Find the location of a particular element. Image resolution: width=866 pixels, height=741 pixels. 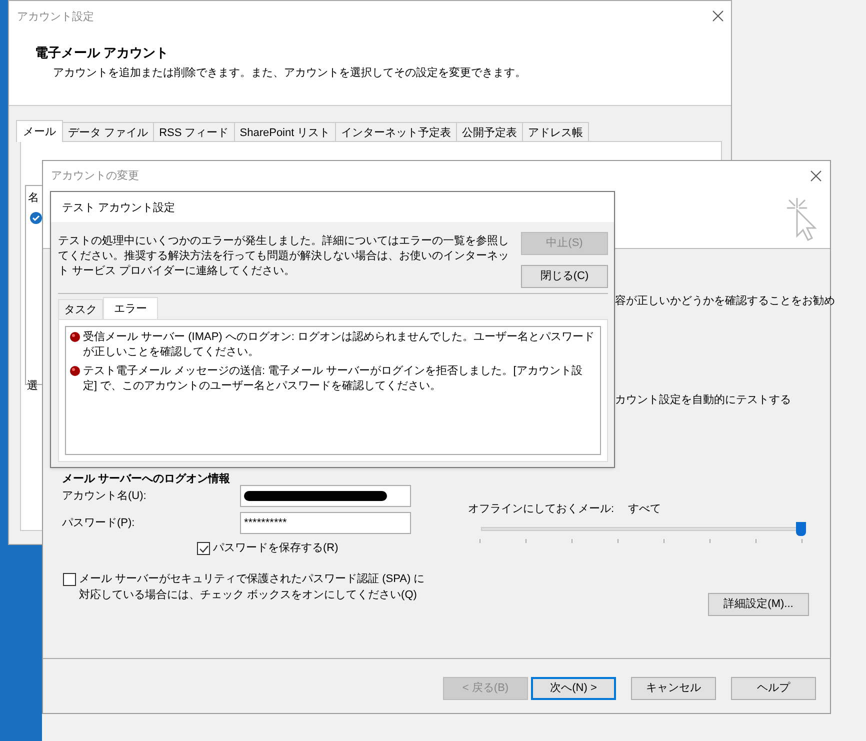

section-heading: メール サーバーへのログオン情報 is located at coordinates (146, 479).